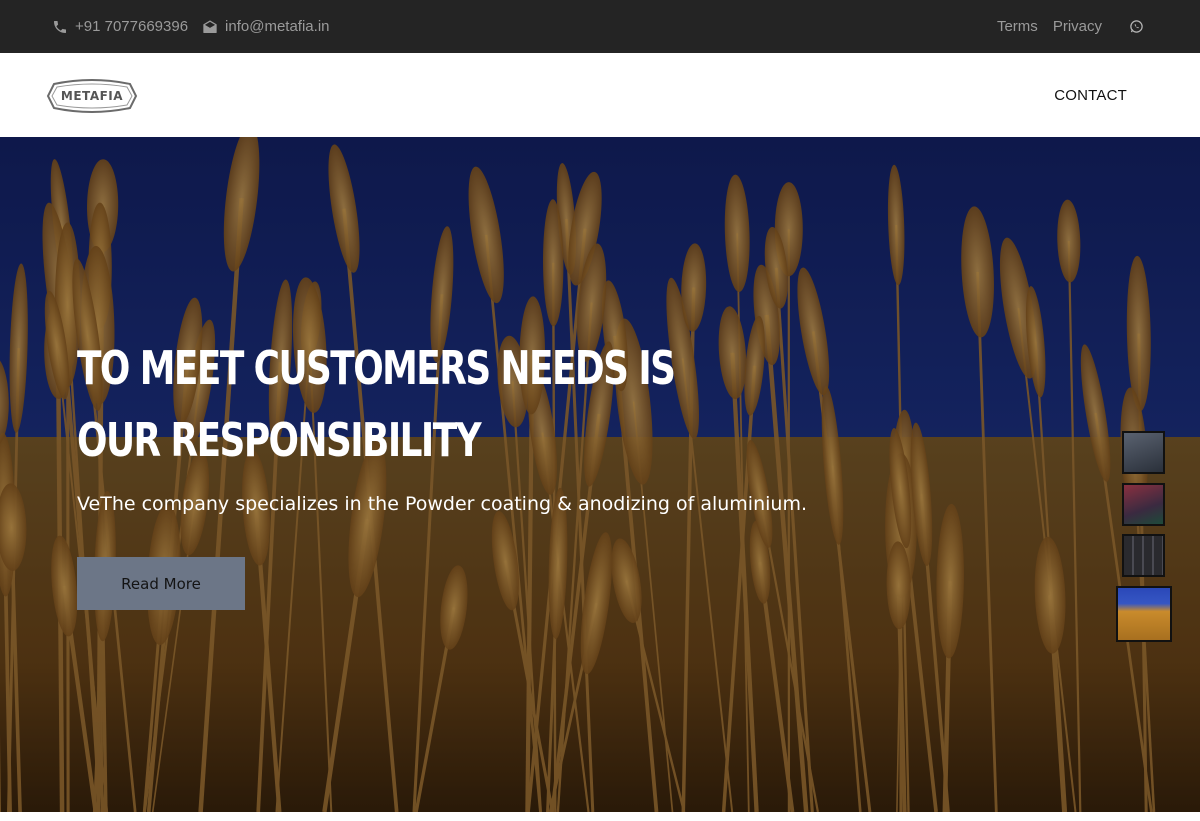 The image size is (1200, 821). I want to click on whatsapp-link, so click(1136, 26).